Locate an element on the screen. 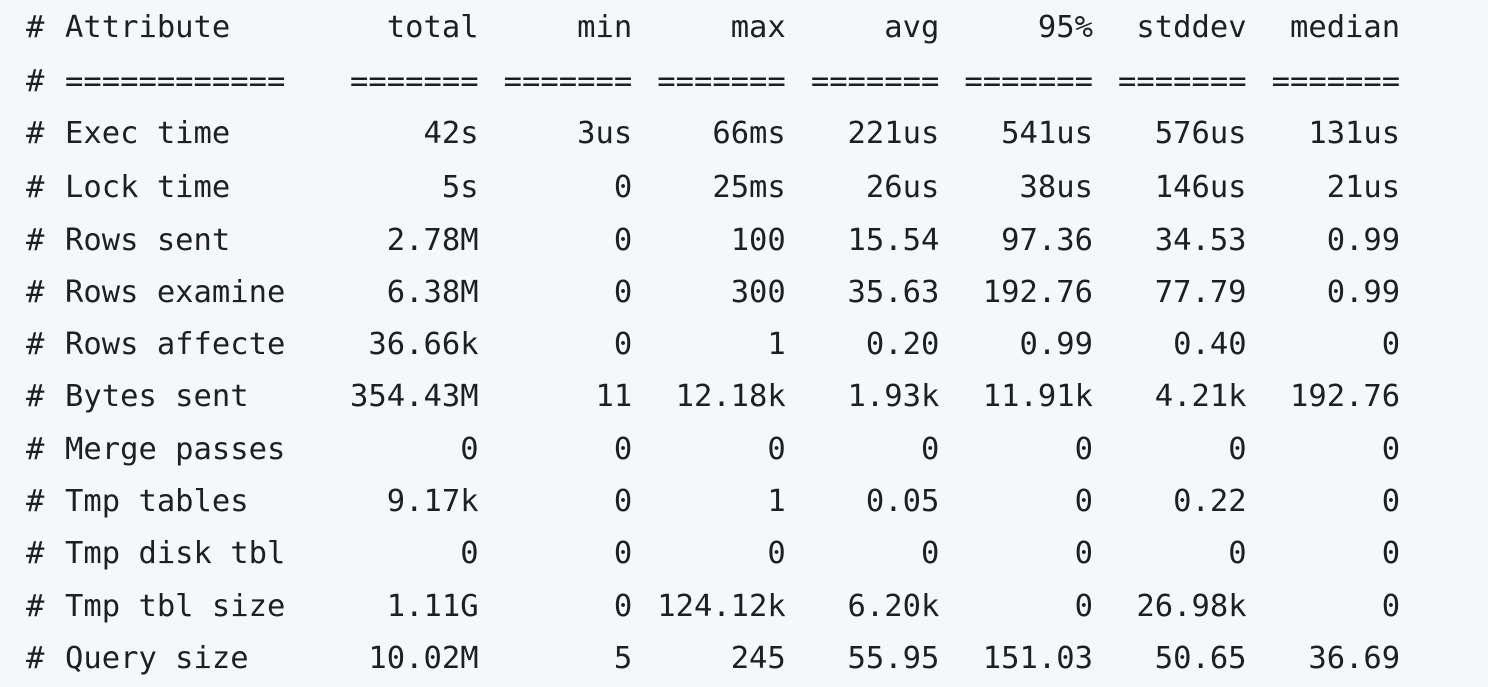 This screenshot has height=687, width=1488. row-attribute: Rows affecte is located at coordinates (175, 345).